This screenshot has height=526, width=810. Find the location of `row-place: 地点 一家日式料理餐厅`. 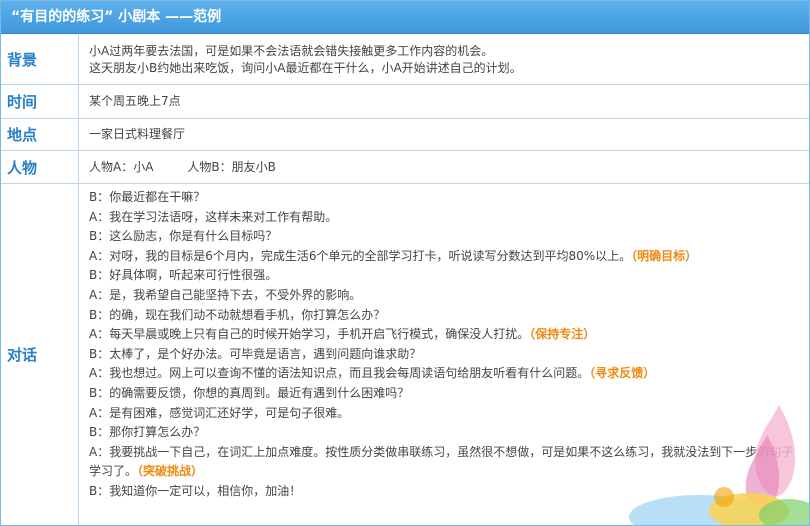

row-place: 地点 一家日式料理餐厅 is located at coordinates (405, 135).